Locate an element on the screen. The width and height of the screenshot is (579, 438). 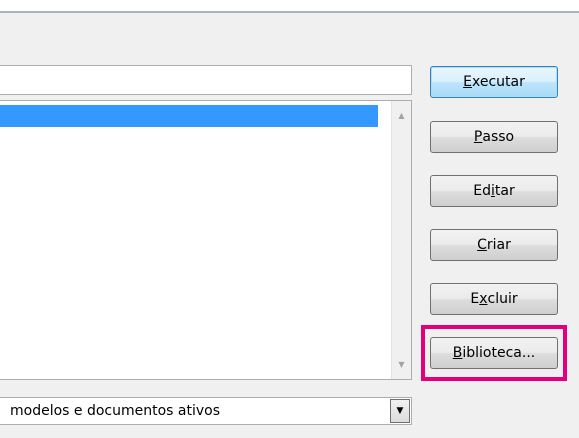
step-button: Passo is located at coordinates (494, 137).